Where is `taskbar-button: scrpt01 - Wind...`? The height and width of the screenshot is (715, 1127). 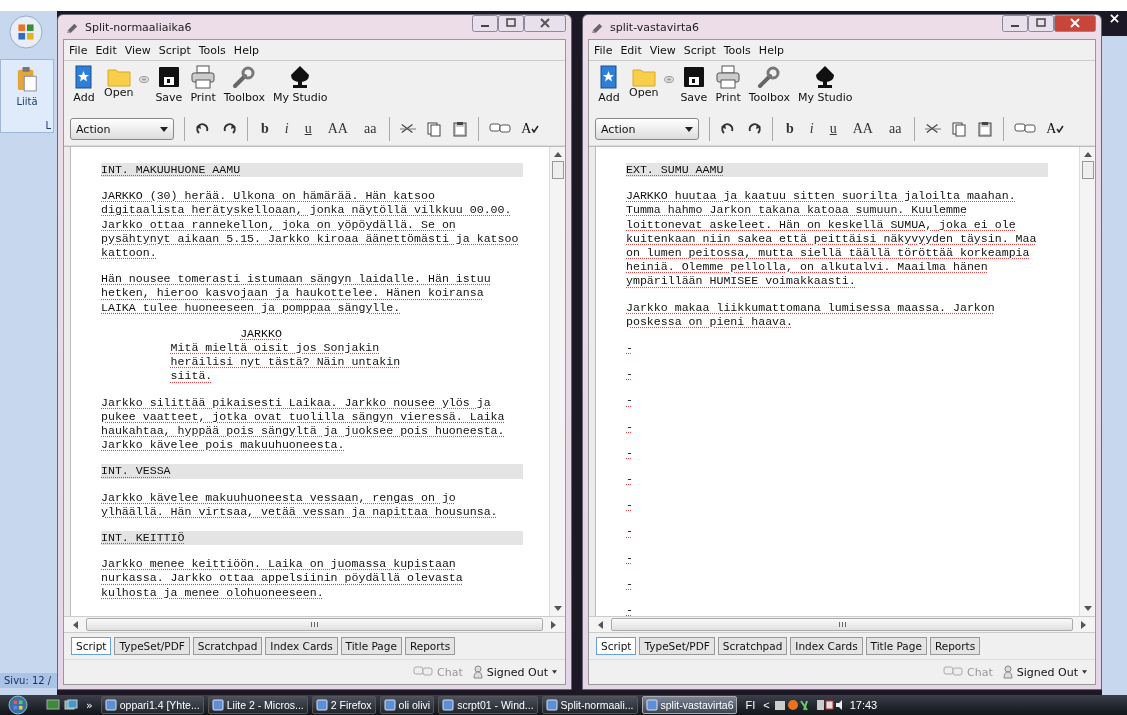 taskbar-button: scrpt01 - Wind... is located at coordinates (488, 705).